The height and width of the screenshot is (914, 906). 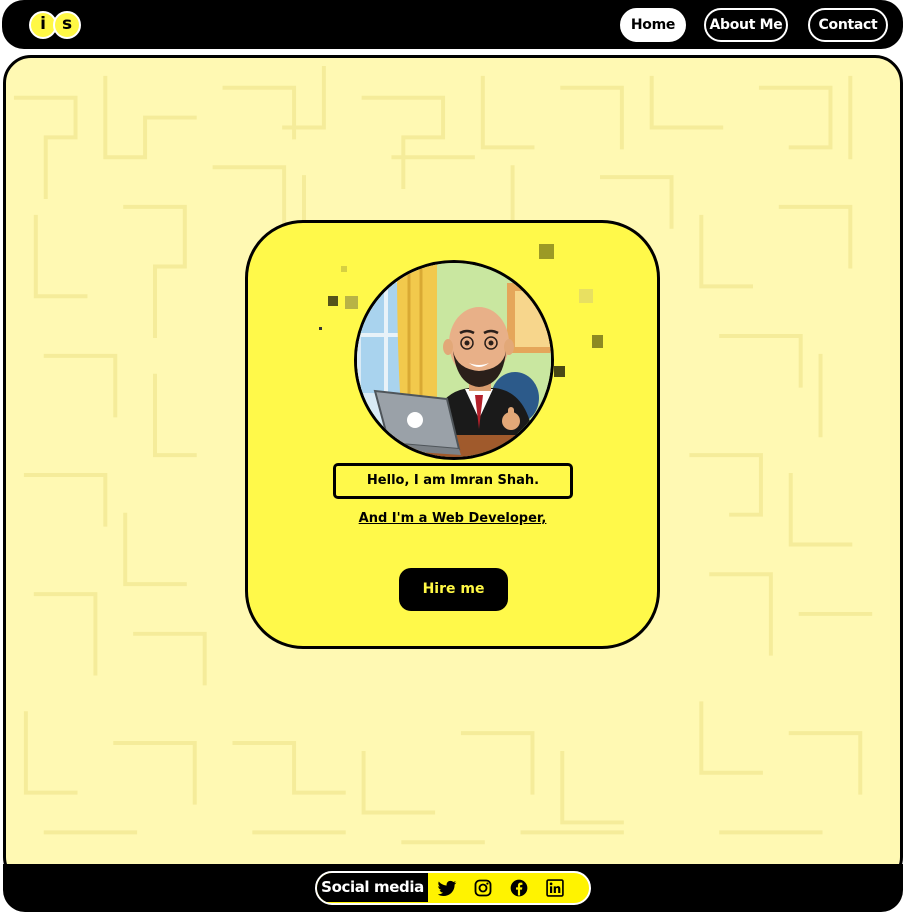 What do you see at coordinates (653, 25) in the screenshot?
I see `nav-home-button: Home` at bounding box center [653, 25].